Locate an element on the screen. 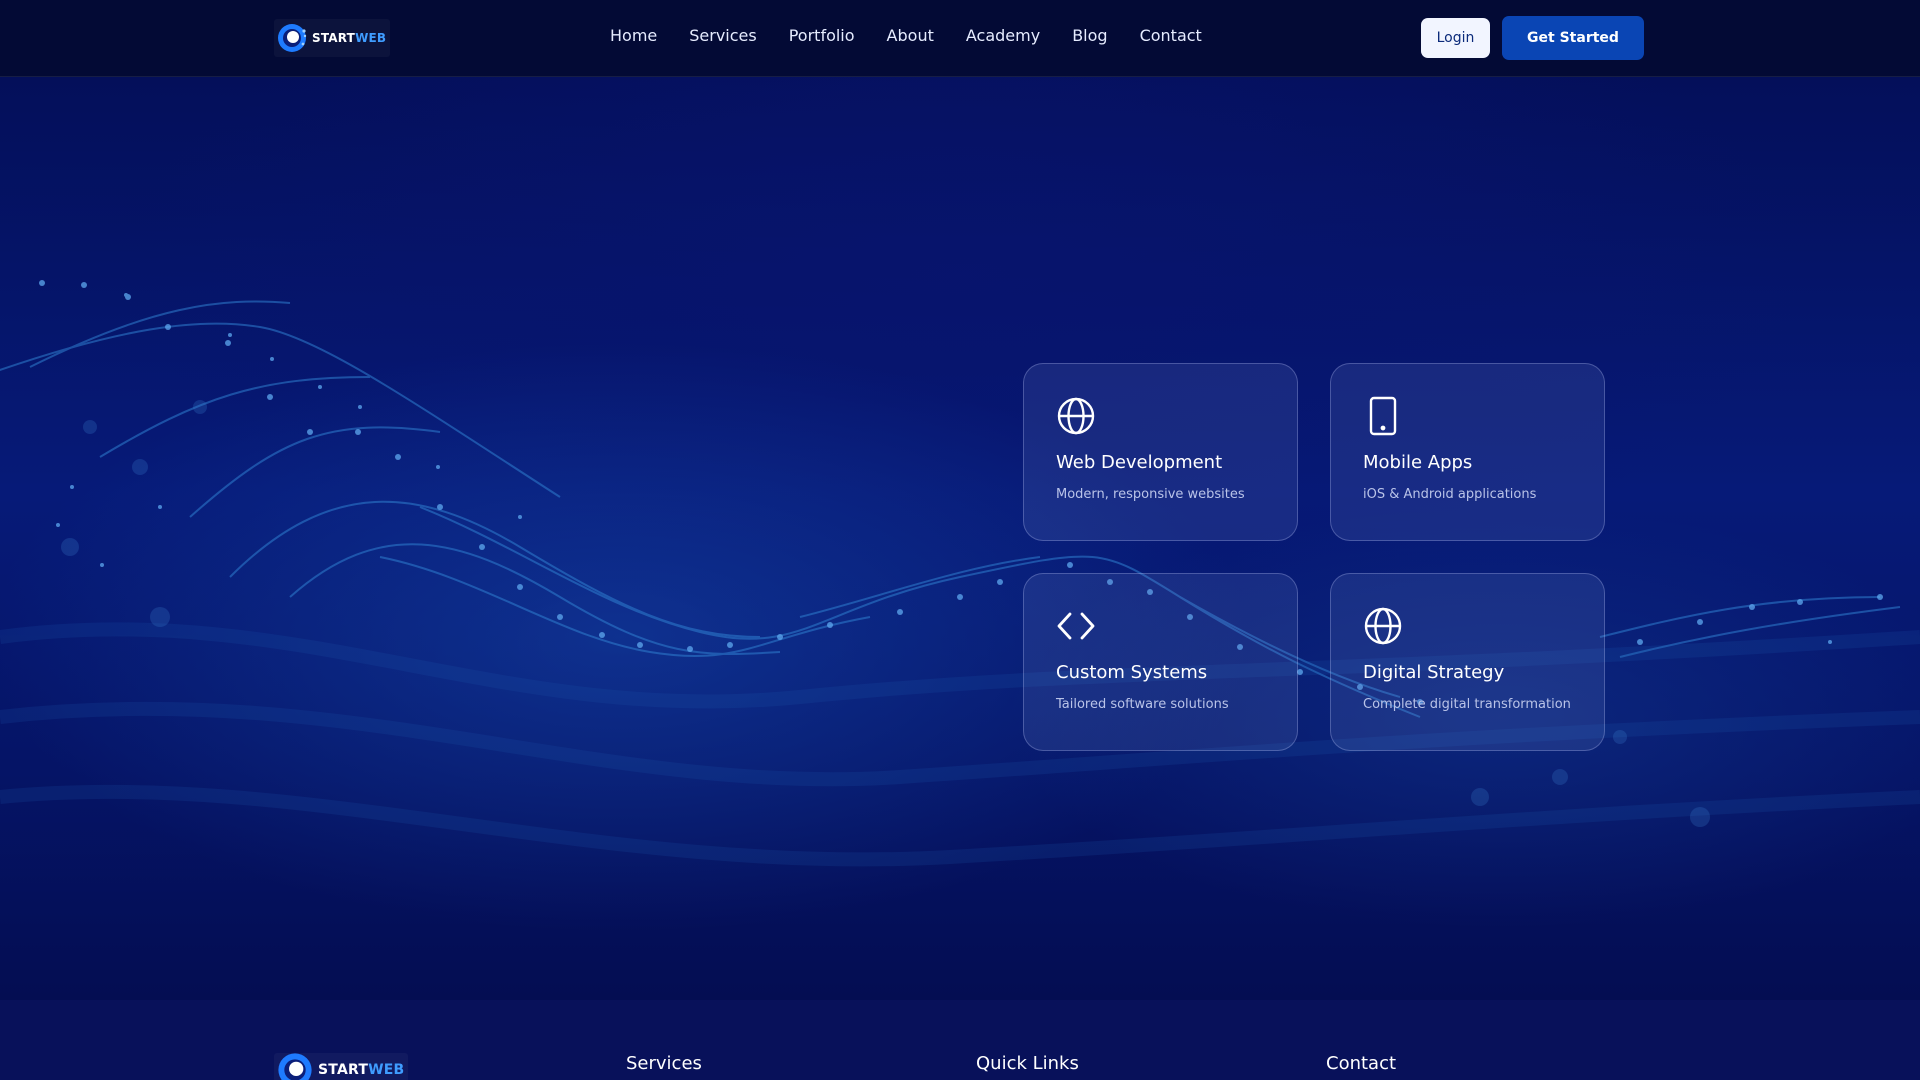 This screenshot has width=1920, height=1080. nav-academy: Academy is located at coordinates (1003, 35).